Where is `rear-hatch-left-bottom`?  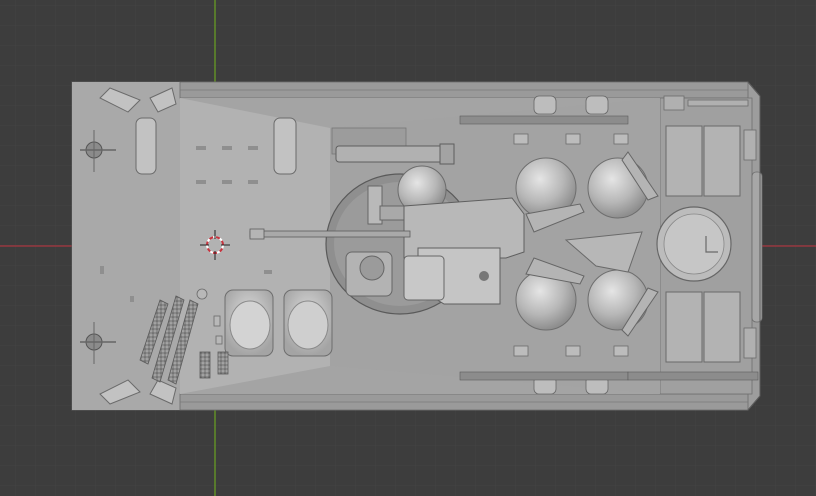 rear-hatch-left-bottom is located at coordinates (249, 323).